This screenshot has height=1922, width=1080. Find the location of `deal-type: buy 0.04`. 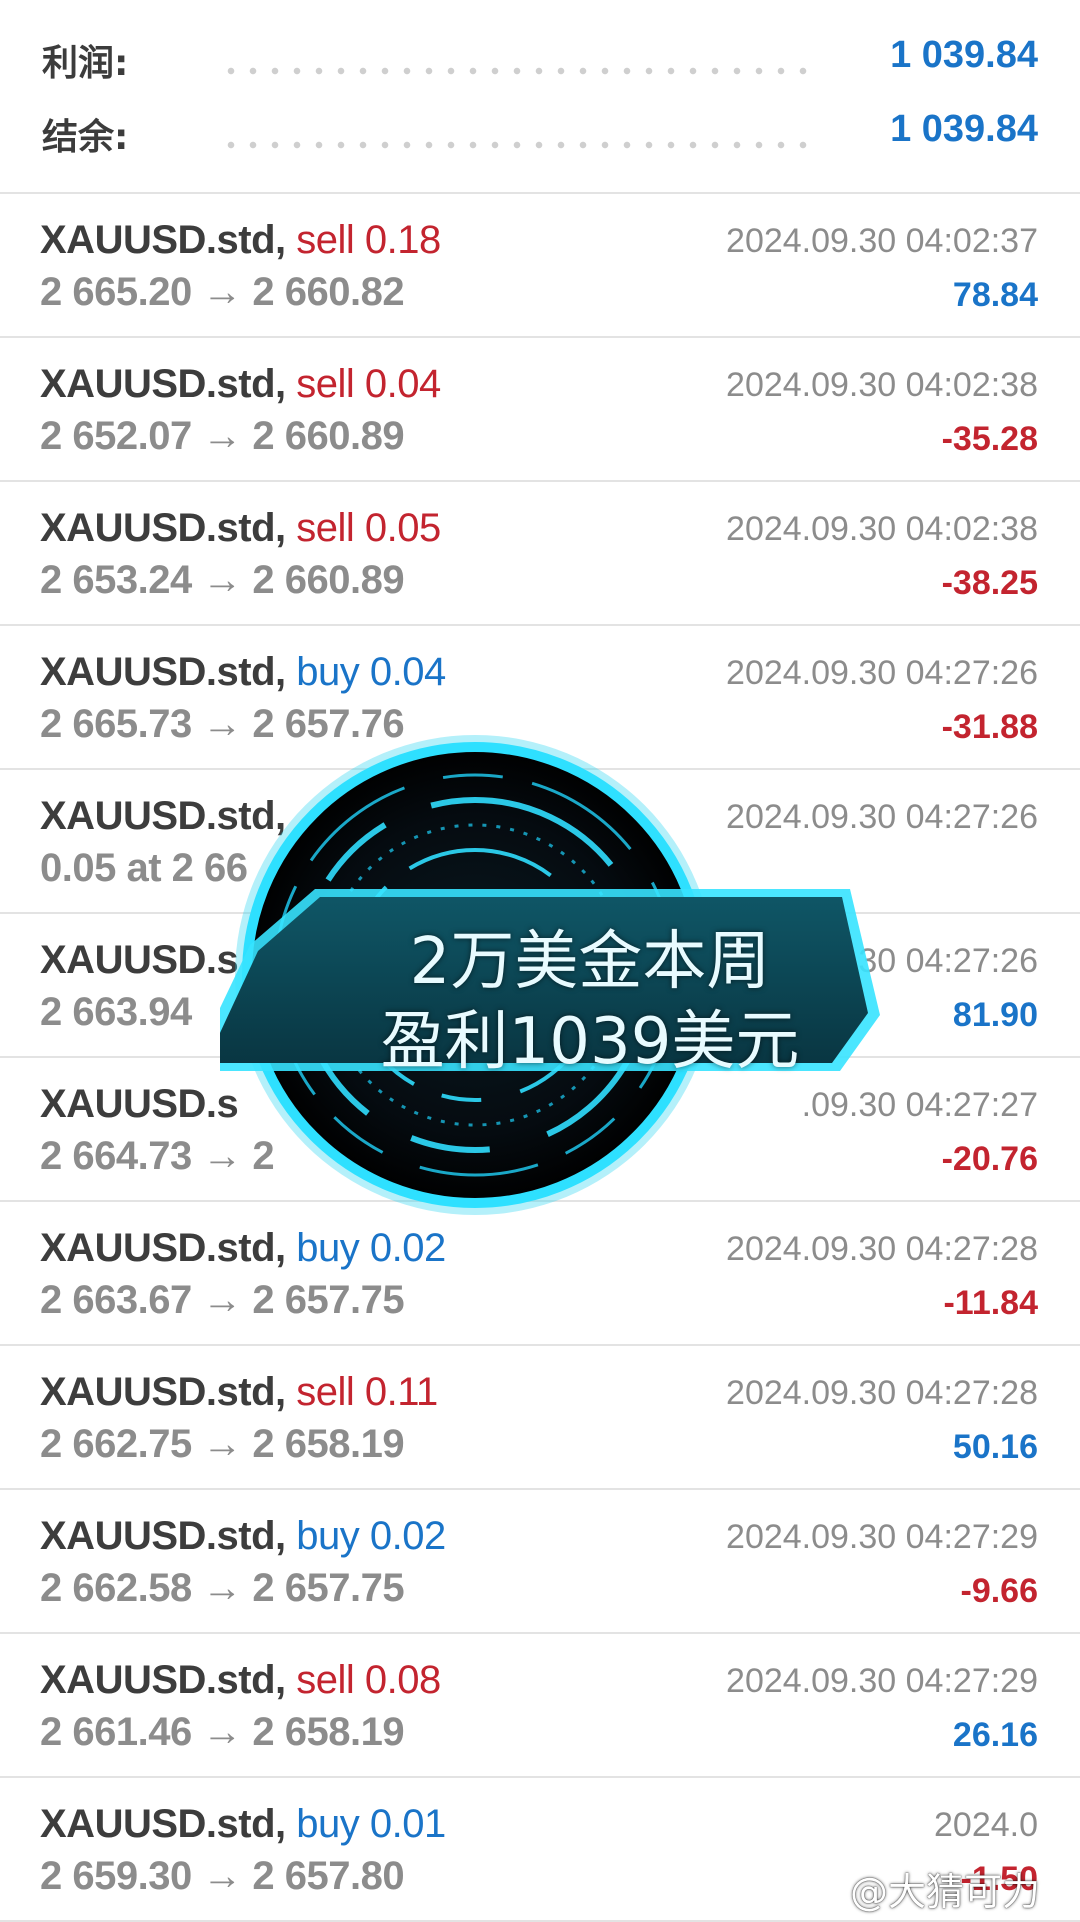

deal-type: buy 0.04 is located at coordinates (371, 672).